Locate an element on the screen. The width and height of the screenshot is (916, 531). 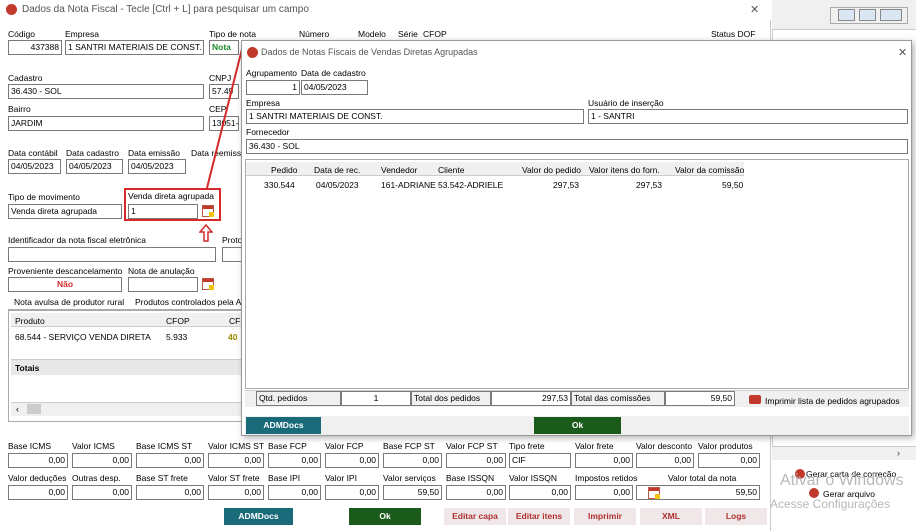
ok-button: Ok is located at coordinates (385, 516).